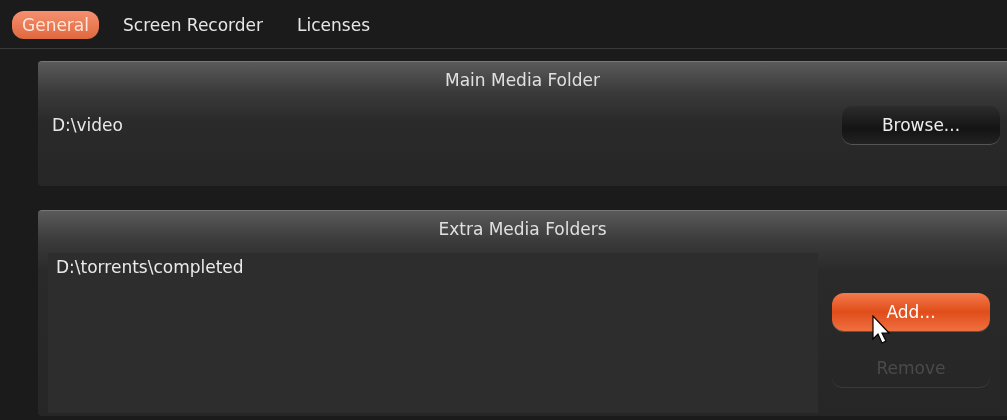  I want to click on tab: Licenses, so click(333, 25).